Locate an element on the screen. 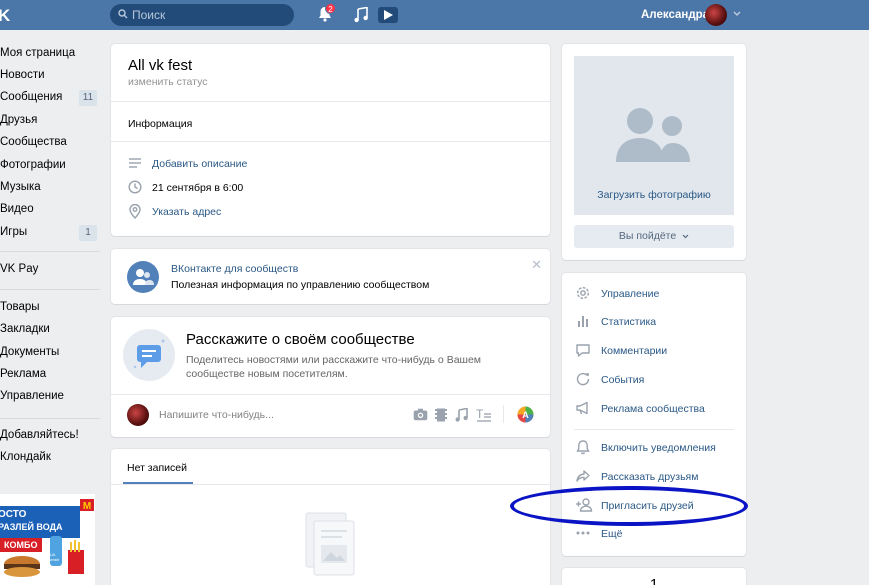 Image resolution: width=869 pixels, height=585 pixels. sidebar-item-label: Реклама is located at coordinates (23, 374).